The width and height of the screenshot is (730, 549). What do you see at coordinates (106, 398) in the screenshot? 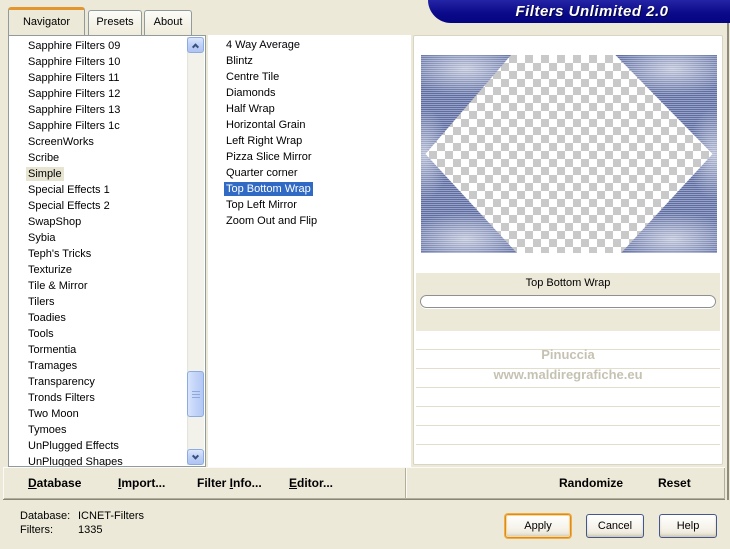
I see `category-item: Tronds Filters` at bounding box center [106, 398].